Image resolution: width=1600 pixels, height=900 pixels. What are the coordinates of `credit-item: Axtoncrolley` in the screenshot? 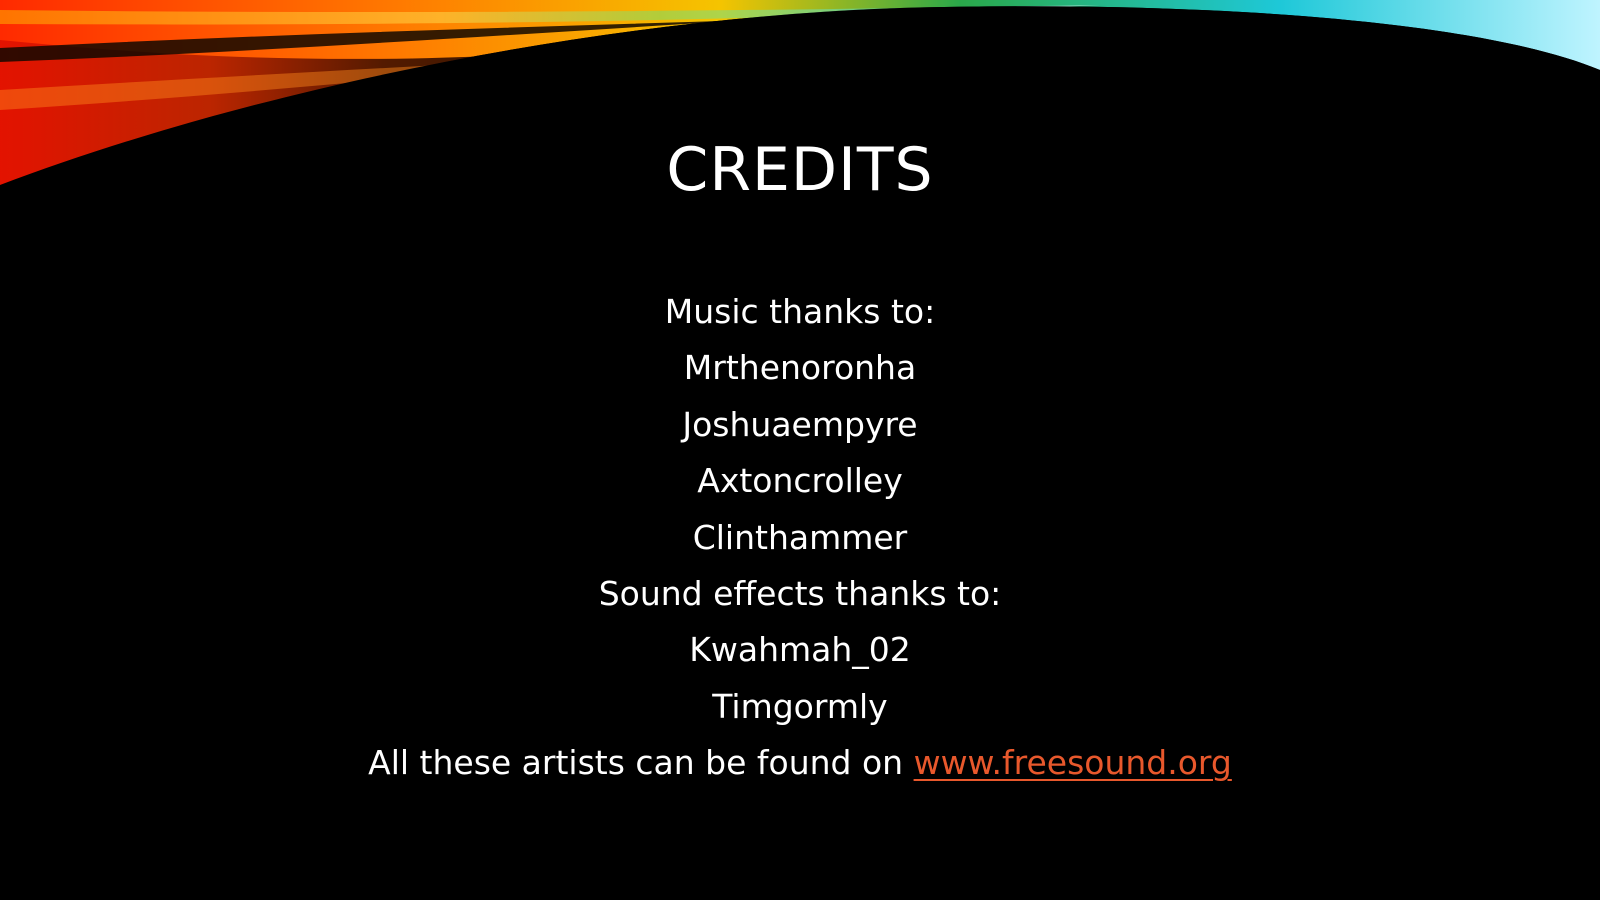 It's located at (800, 481).